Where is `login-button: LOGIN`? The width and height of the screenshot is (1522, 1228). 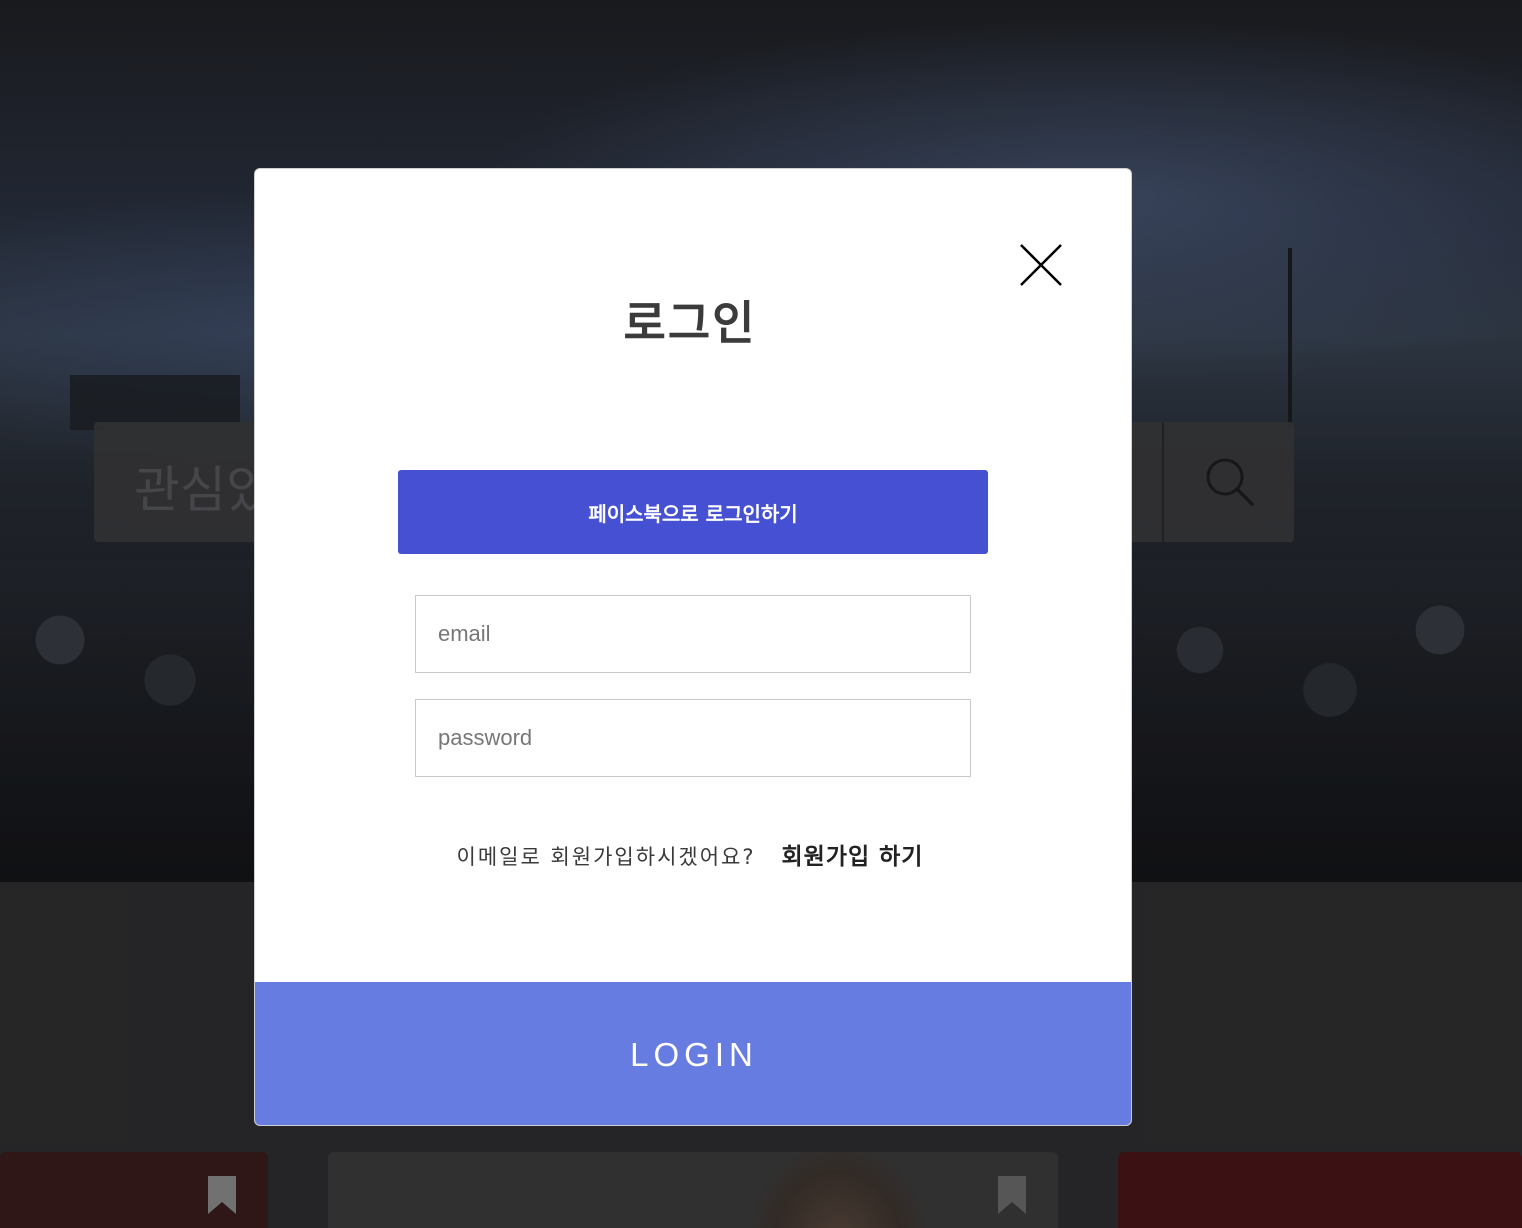
login-button: LOGIN is located at coordinates (693, 1053).